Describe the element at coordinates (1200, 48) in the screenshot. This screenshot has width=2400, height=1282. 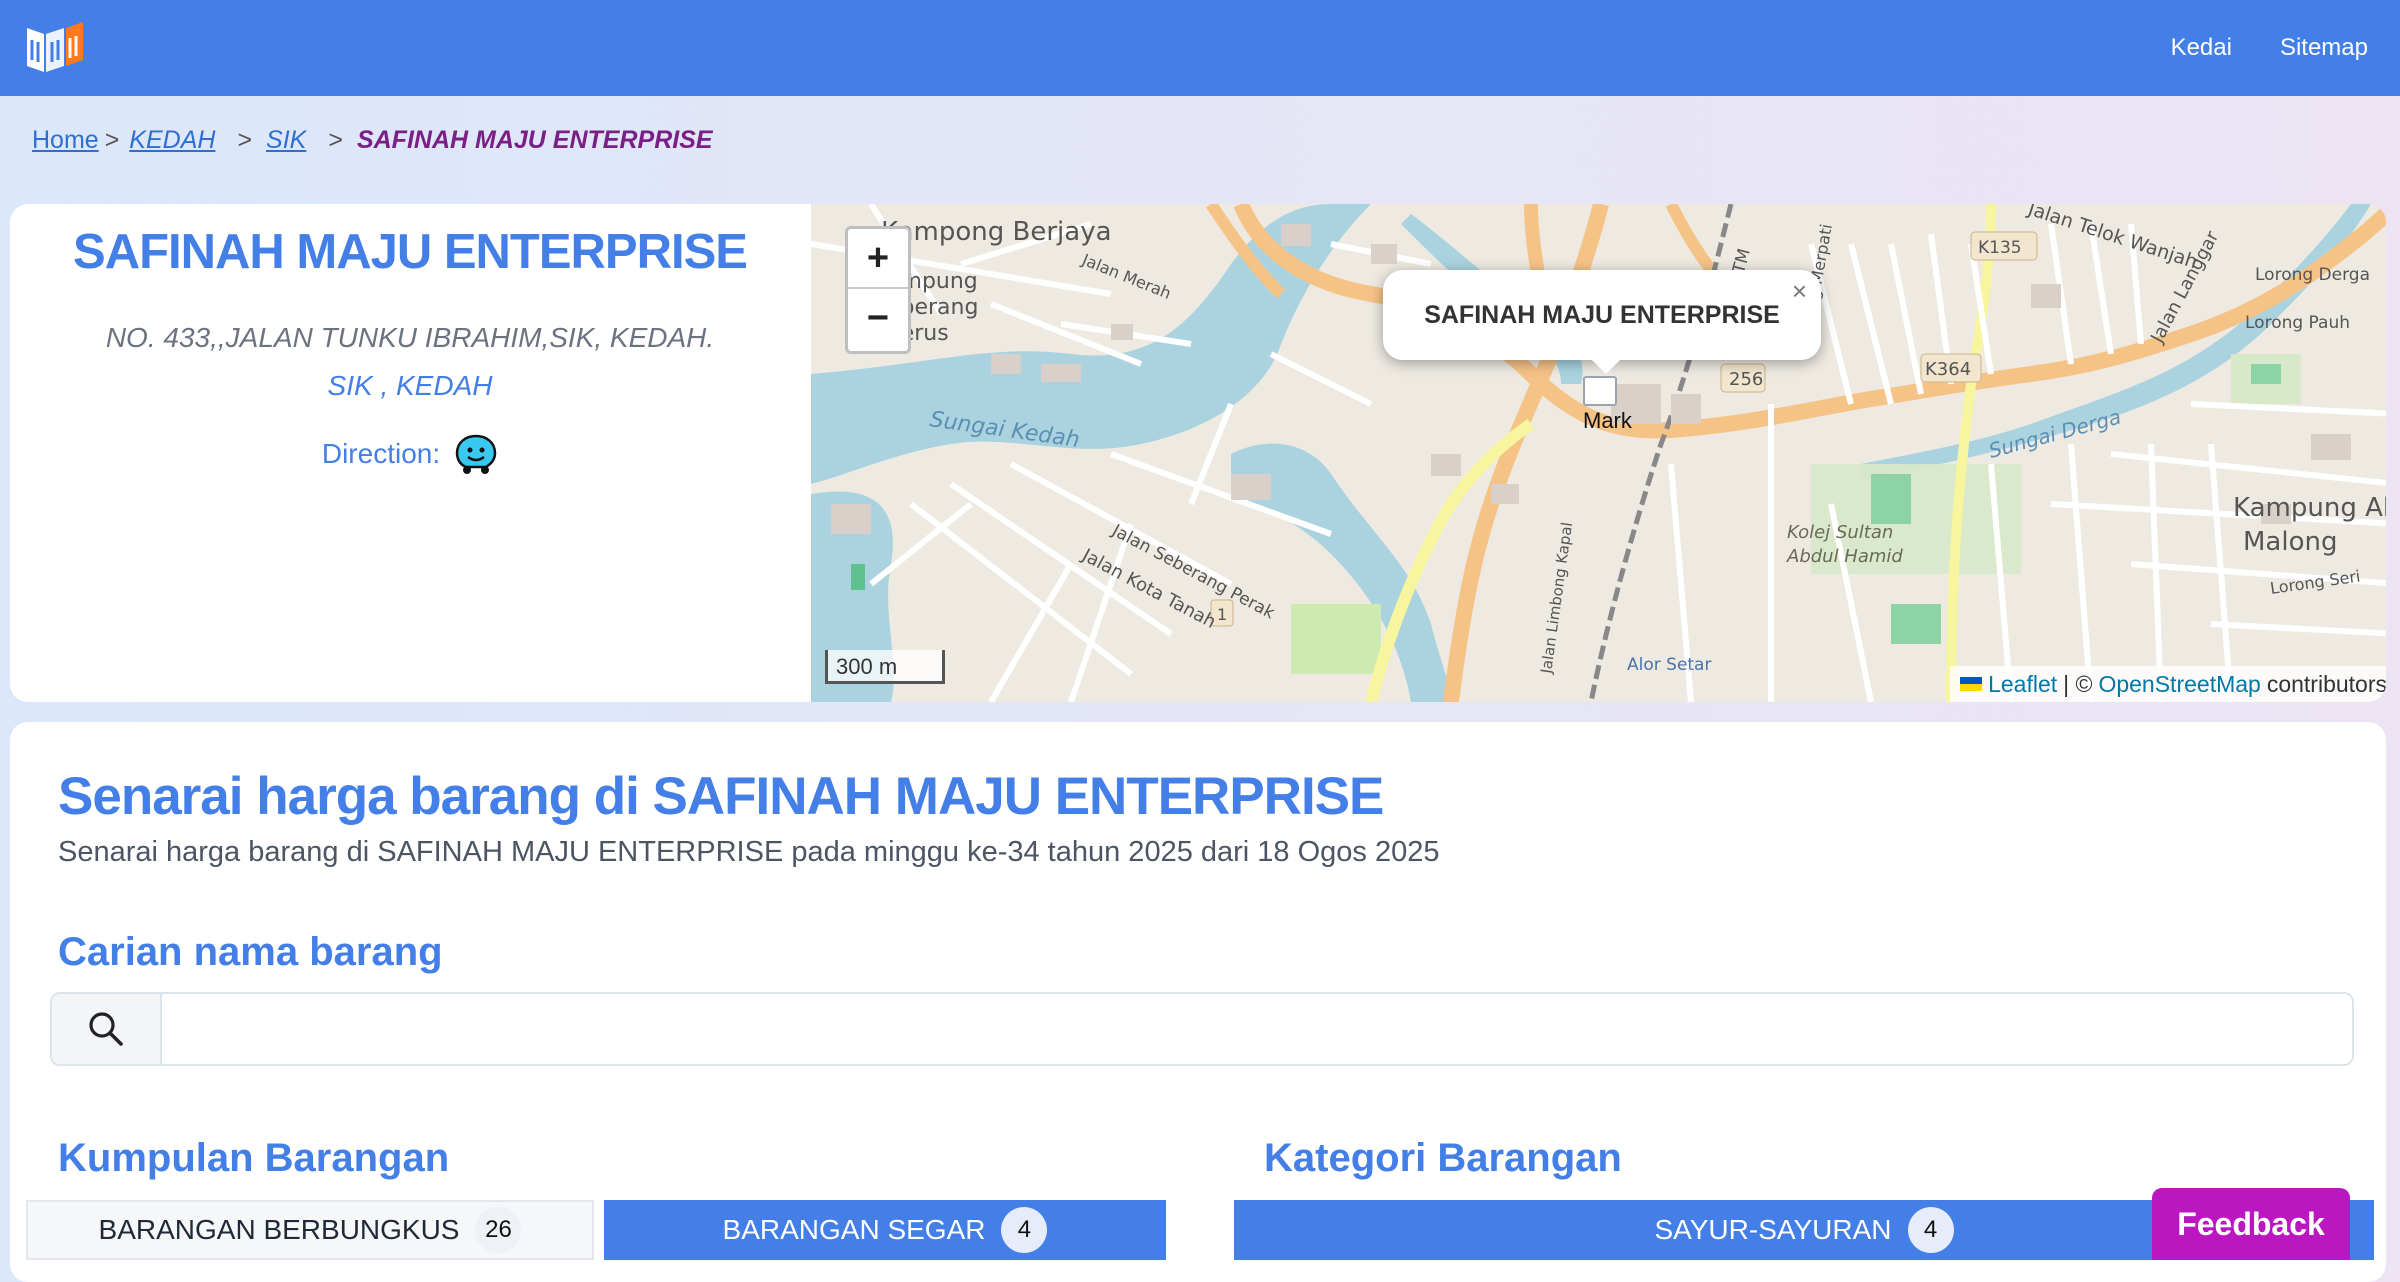
I see `navbar: Kedai Sitemap` at that location.